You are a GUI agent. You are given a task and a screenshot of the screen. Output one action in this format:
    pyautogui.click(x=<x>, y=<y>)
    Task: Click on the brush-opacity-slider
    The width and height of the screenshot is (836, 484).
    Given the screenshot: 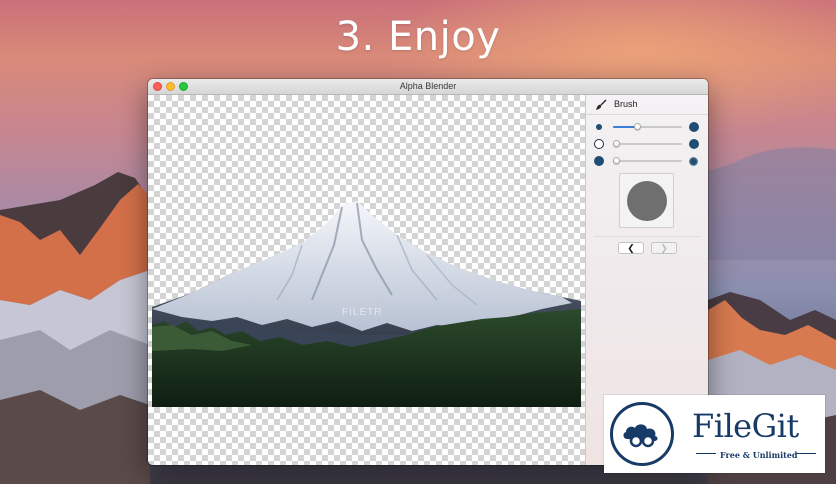 What is the action you would take?
    pyautogui.click(x=647, y=143)
    